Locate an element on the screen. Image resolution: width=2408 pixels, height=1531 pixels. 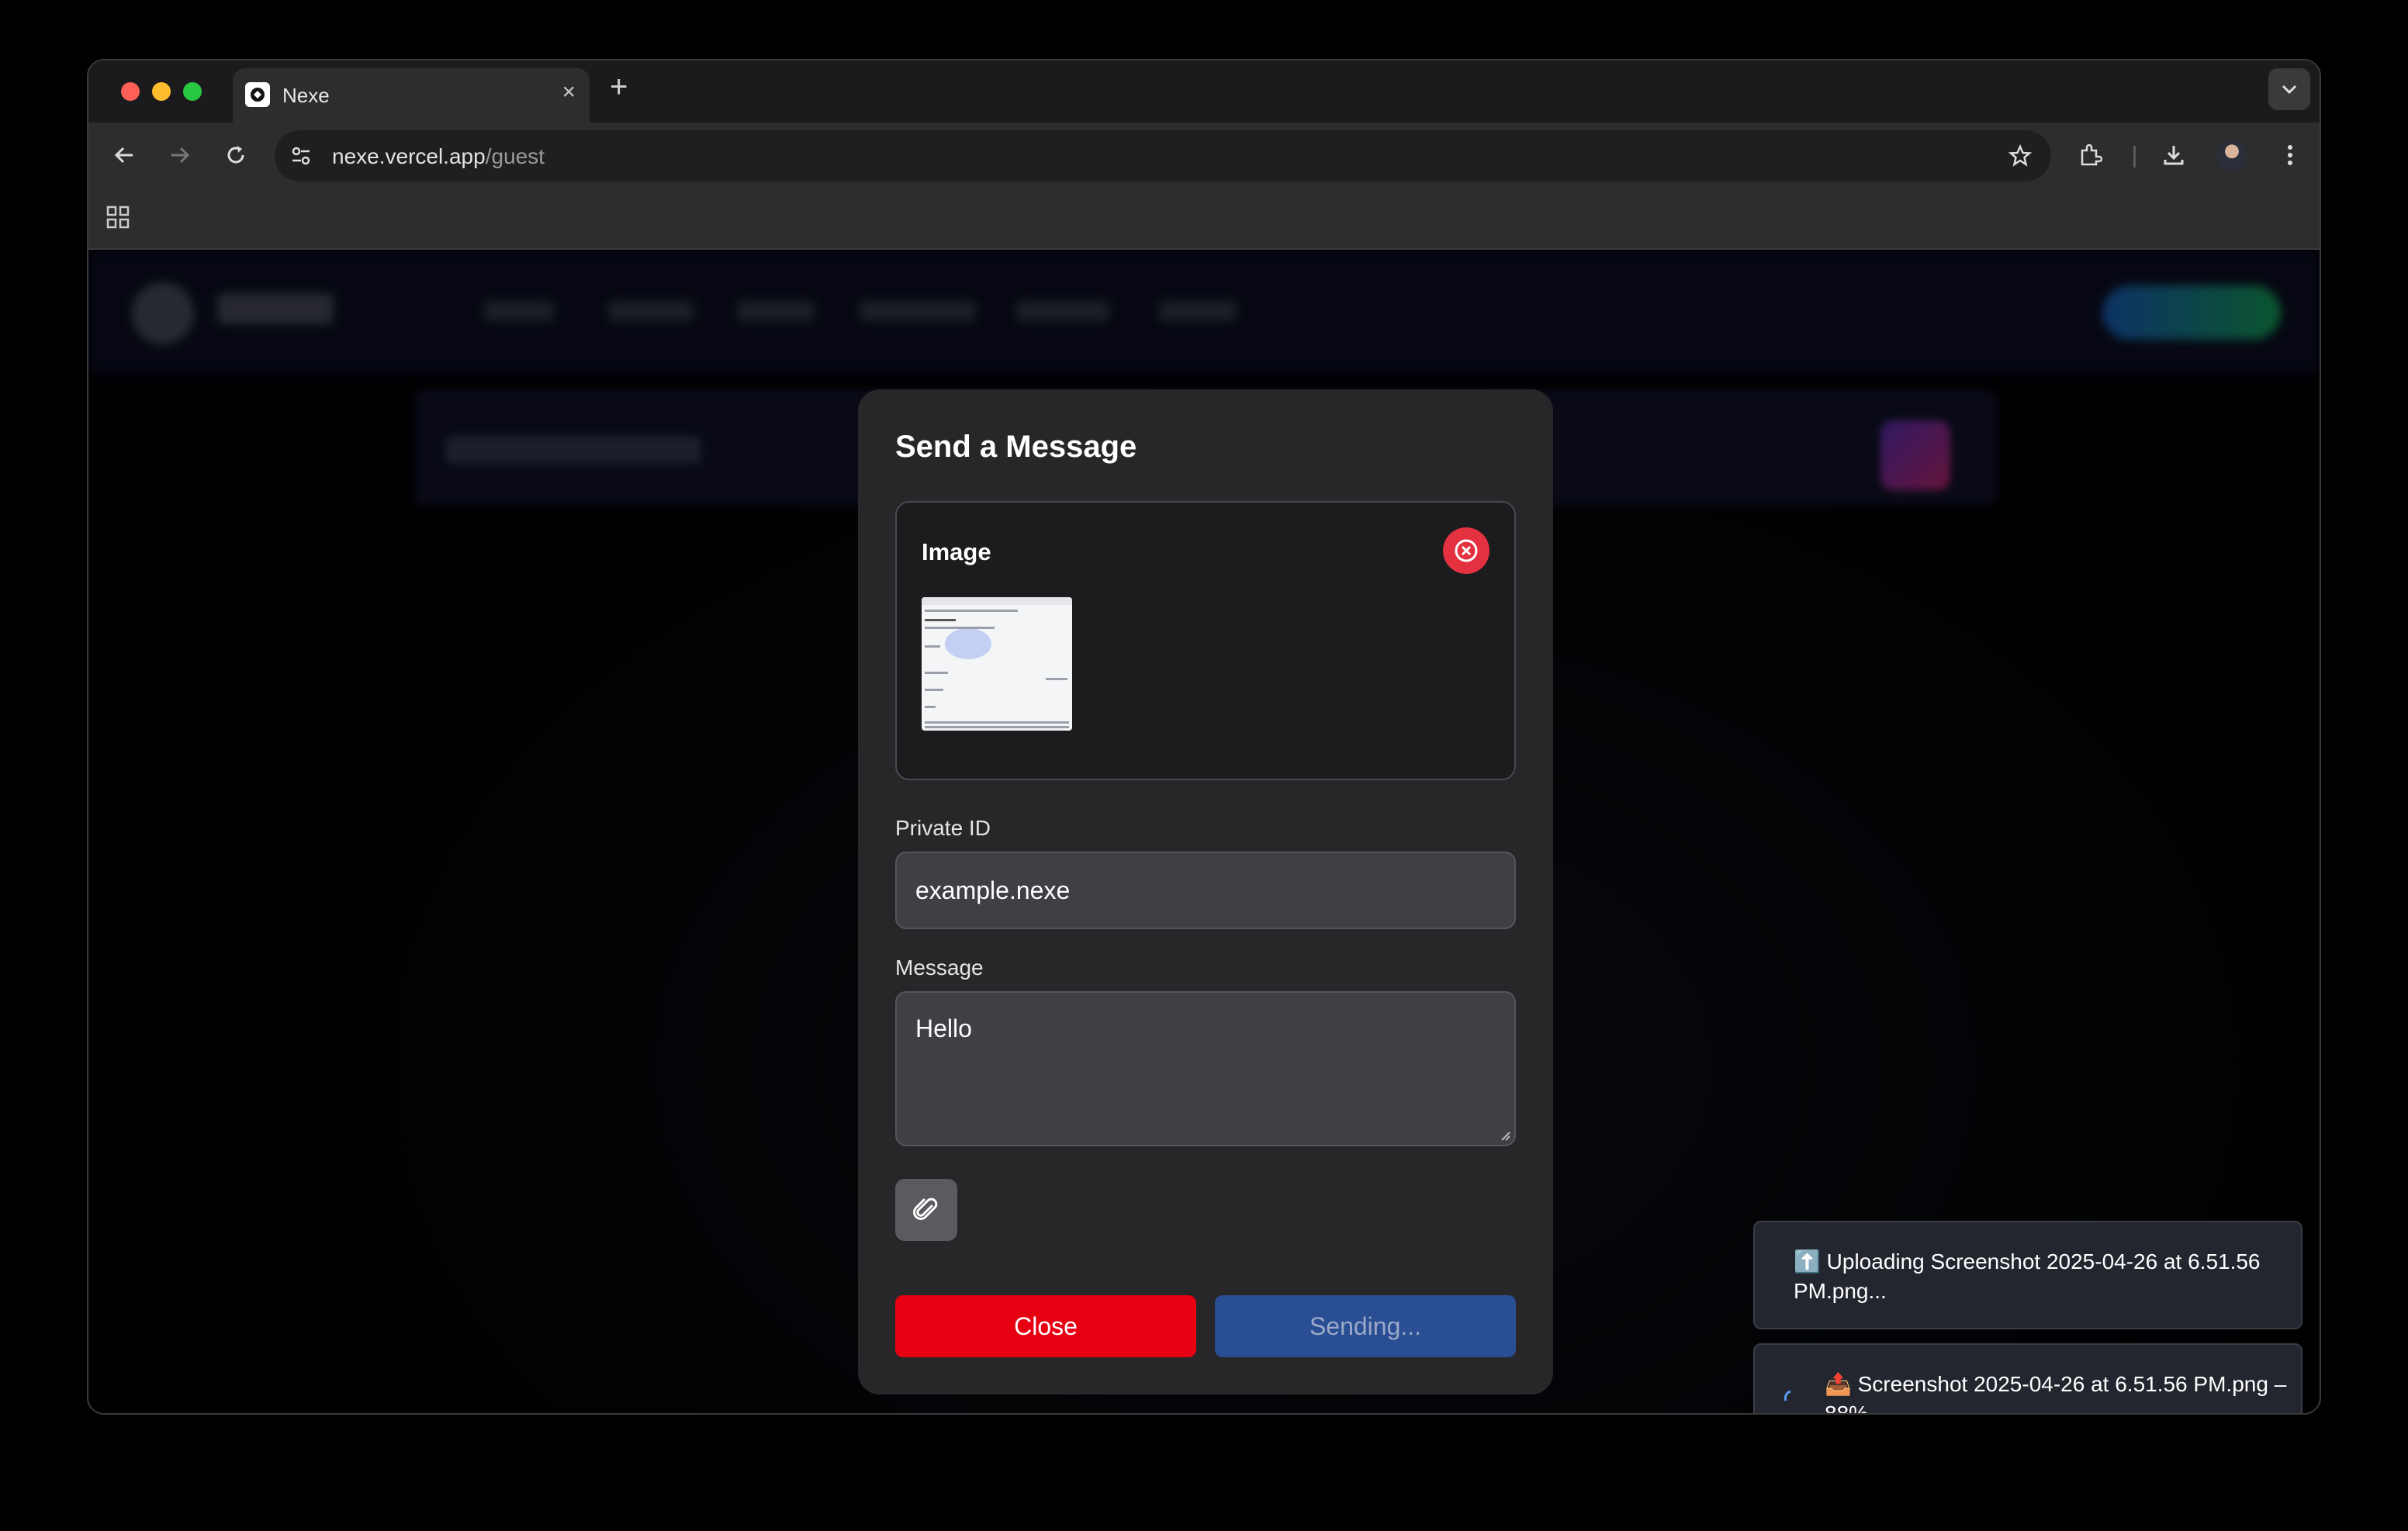
more-menu-icon is located at coordinates (2290, 155).